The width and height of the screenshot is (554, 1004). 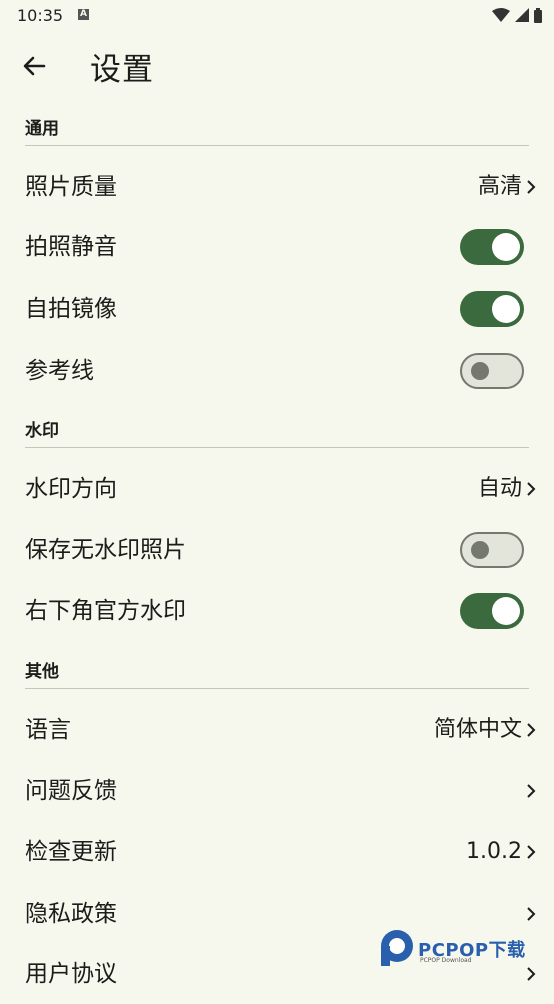 What do you see at coordinates (277, 791) in the screenshot?
I see `row-feedback: 问题反馈` at bounding box center [277, 791].